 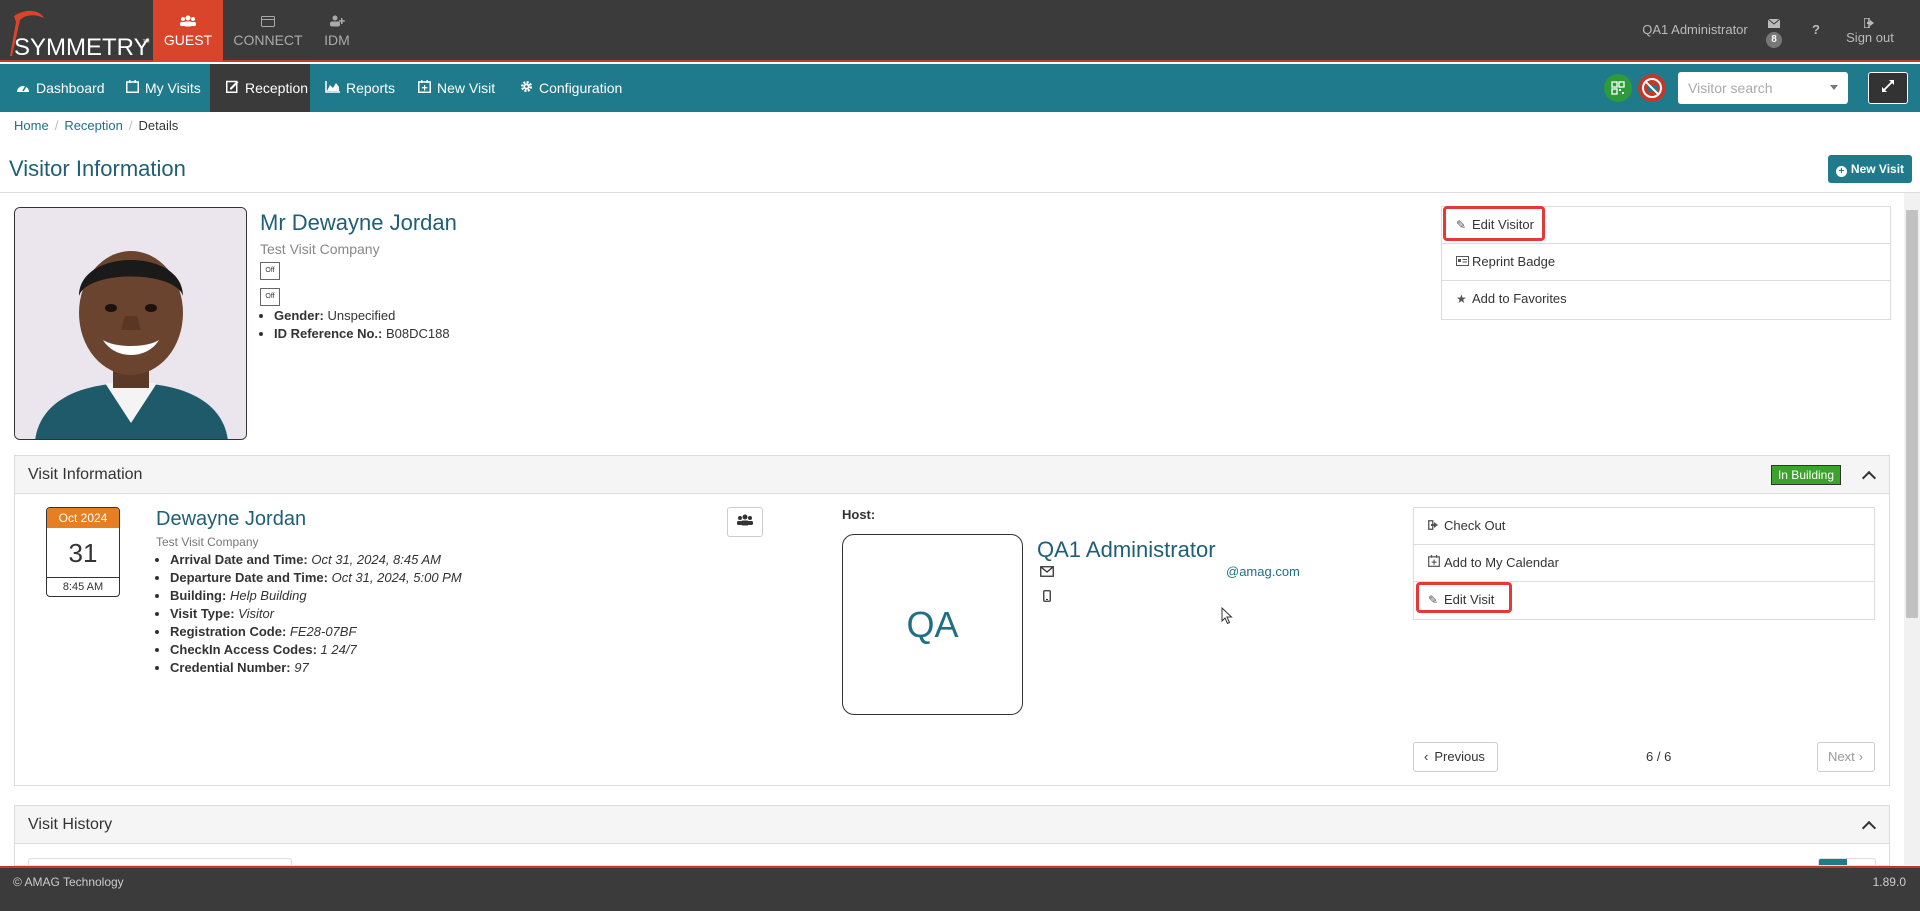 I want to click on detail-label: Visit Type:, so click(x=202, y=613).